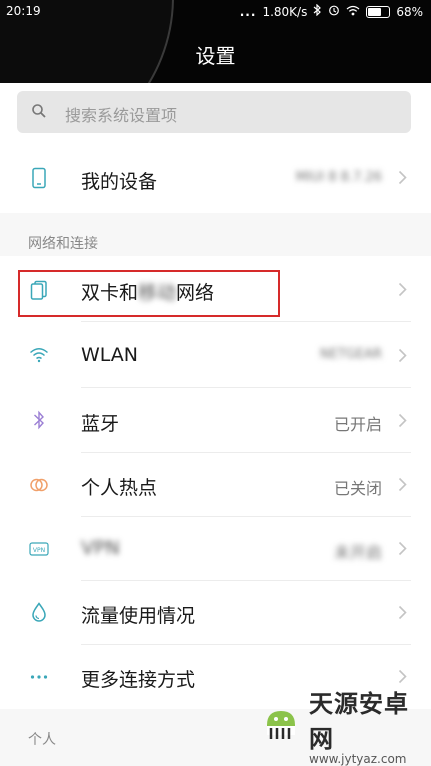 The image size is (431, 766). I want to click on bluetooth-icon, so click(39, 420).